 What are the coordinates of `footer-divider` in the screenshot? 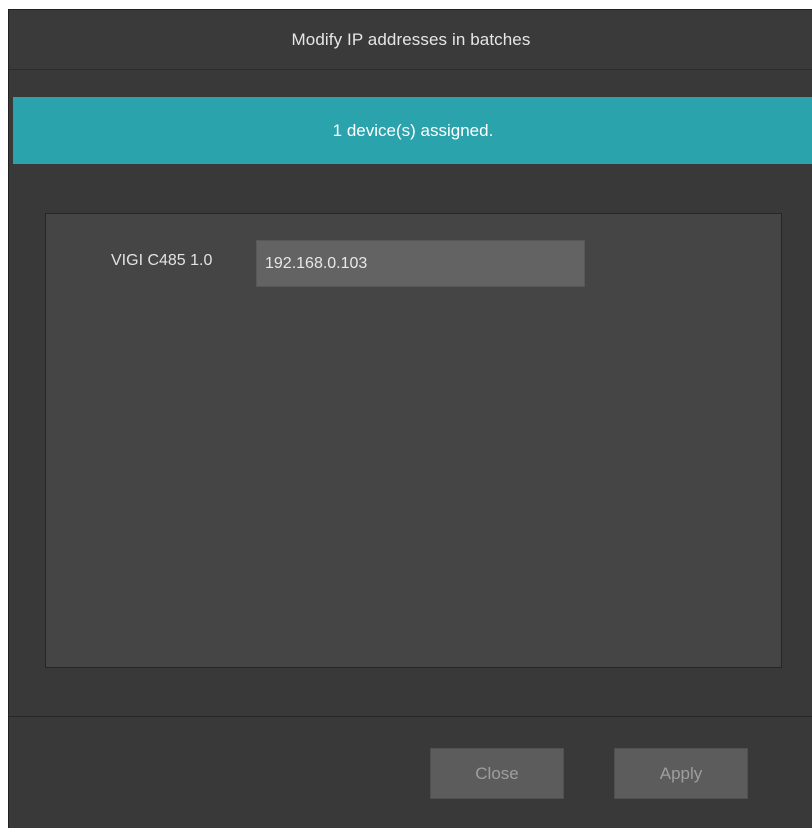 It's located at (410, 716).